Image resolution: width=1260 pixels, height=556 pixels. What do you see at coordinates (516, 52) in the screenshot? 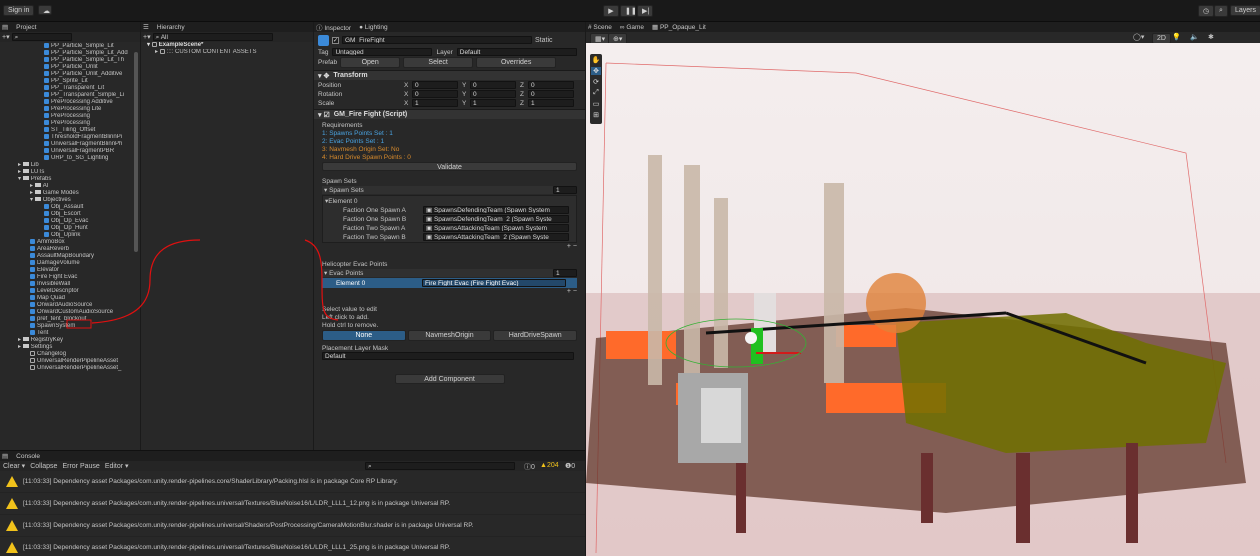
I see `layer-dropdown: Default` at bounding box center [516, 52].